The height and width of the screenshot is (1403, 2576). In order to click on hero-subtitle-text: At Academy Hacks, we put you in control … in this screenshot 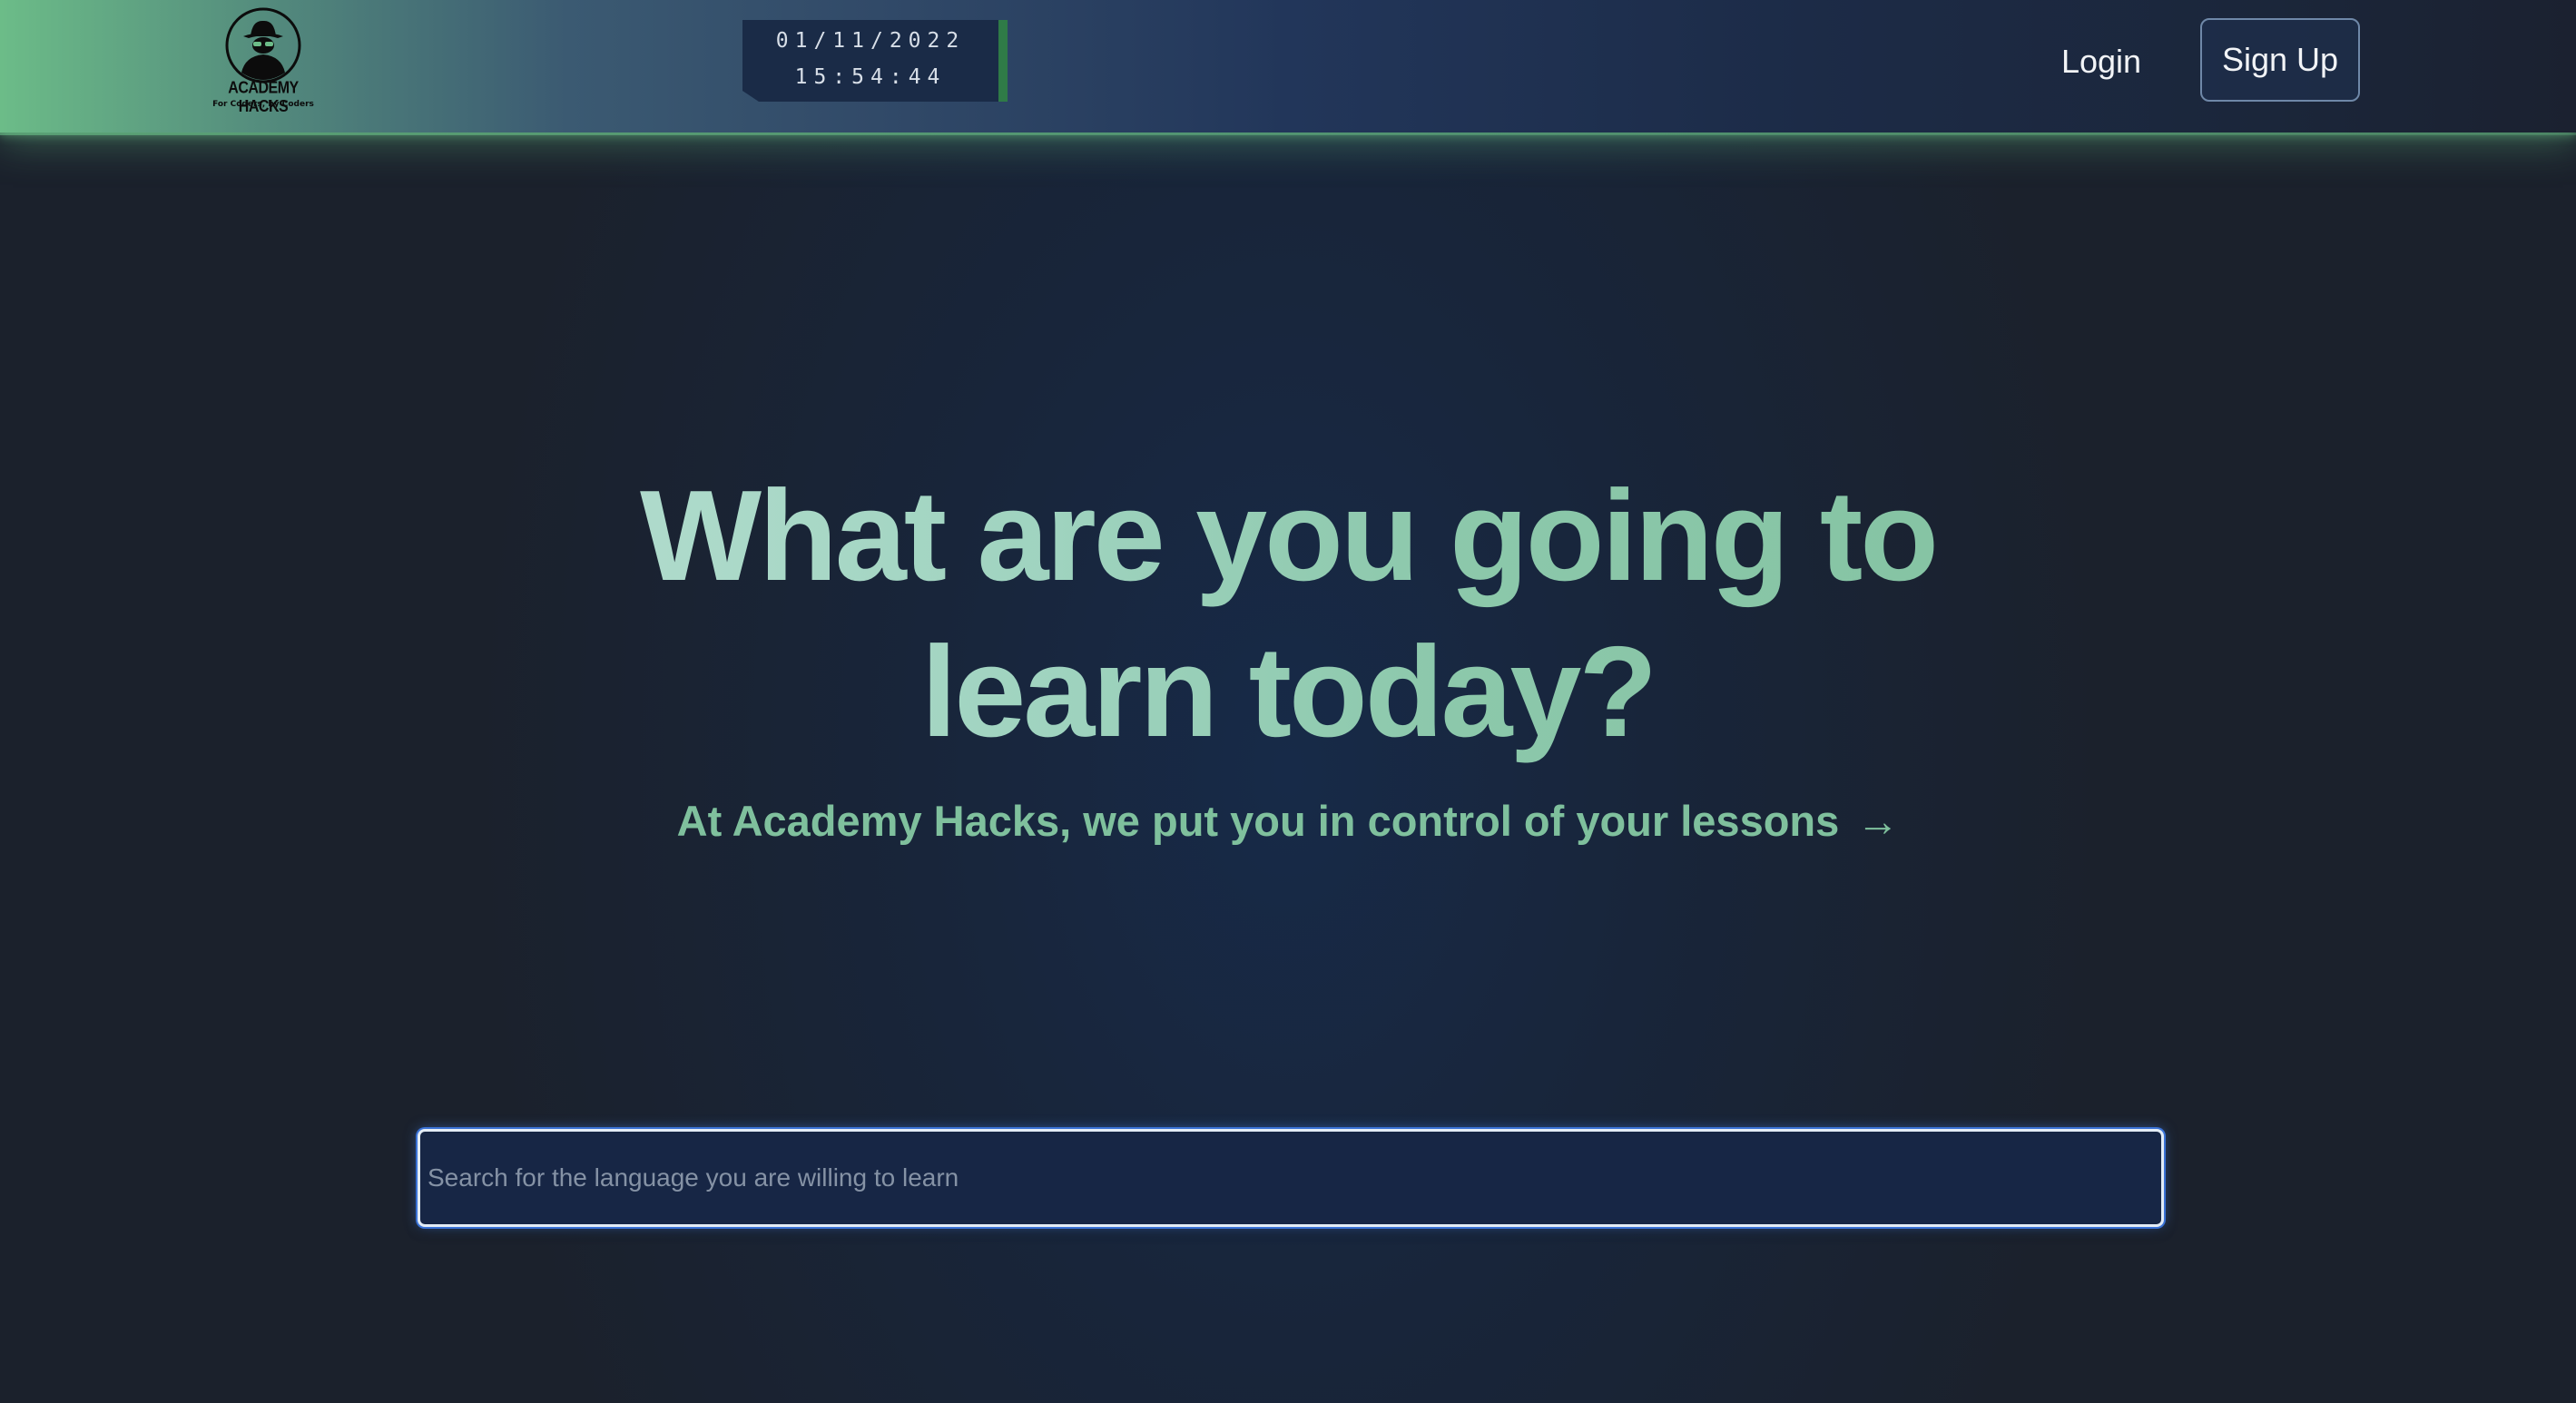, I will do `click(1258, 821)`.